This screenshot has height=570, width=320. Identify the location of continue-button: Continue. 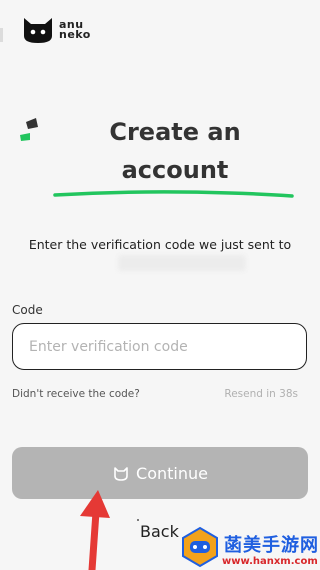
(160, 473).